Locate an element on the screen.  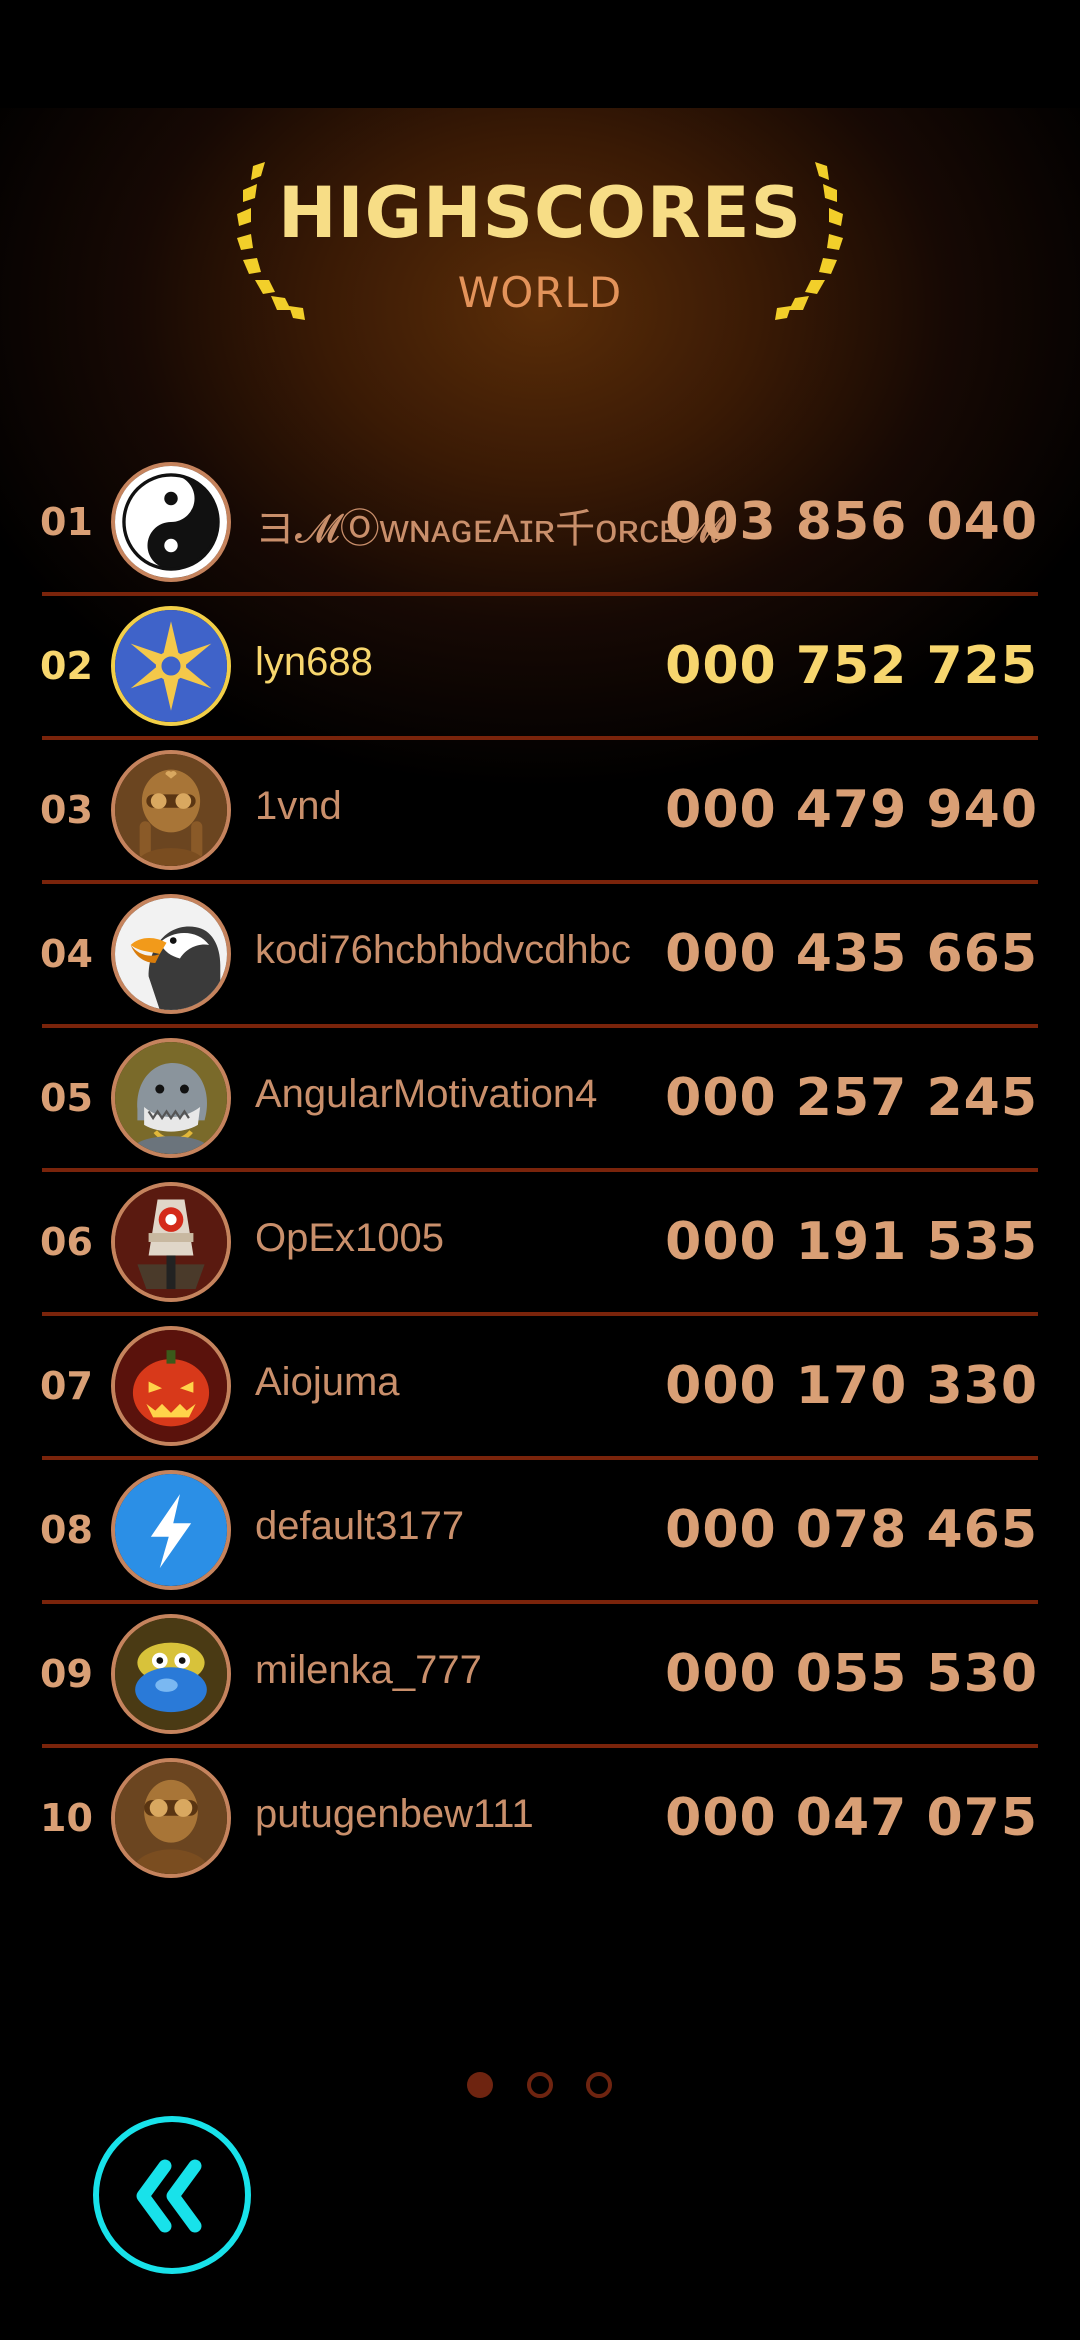
player-score: 000 078 465 is located at coordinates (851, 1530).